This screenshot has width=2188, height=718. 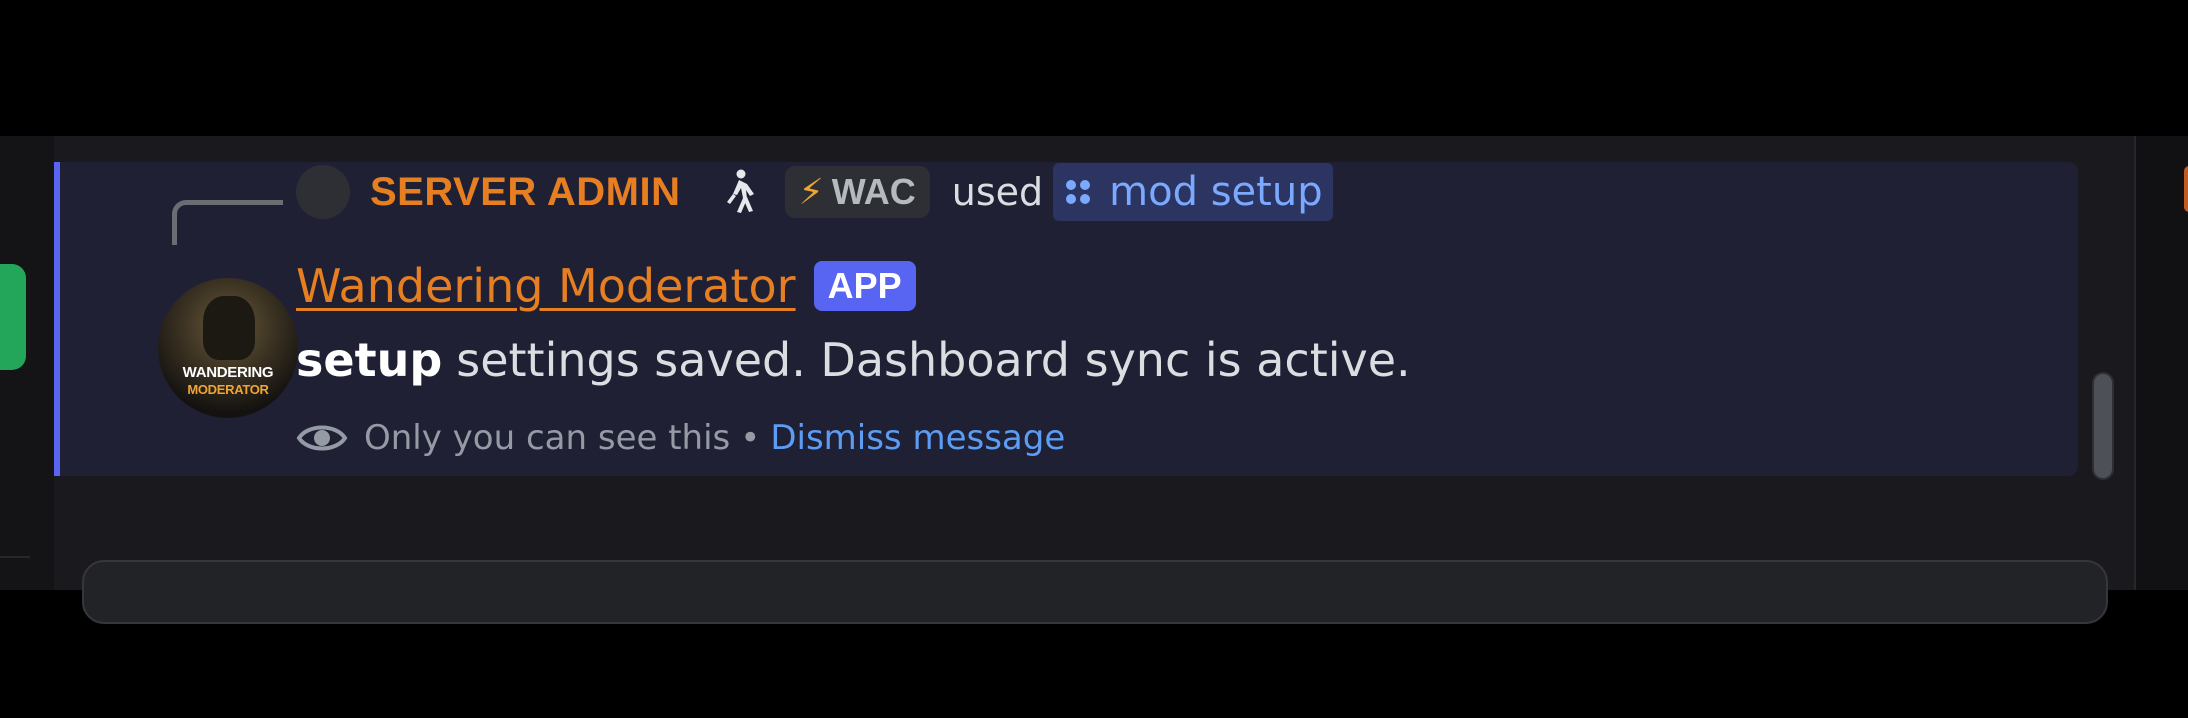 I want to click on avatar-figure, so click(x=229, y=328).